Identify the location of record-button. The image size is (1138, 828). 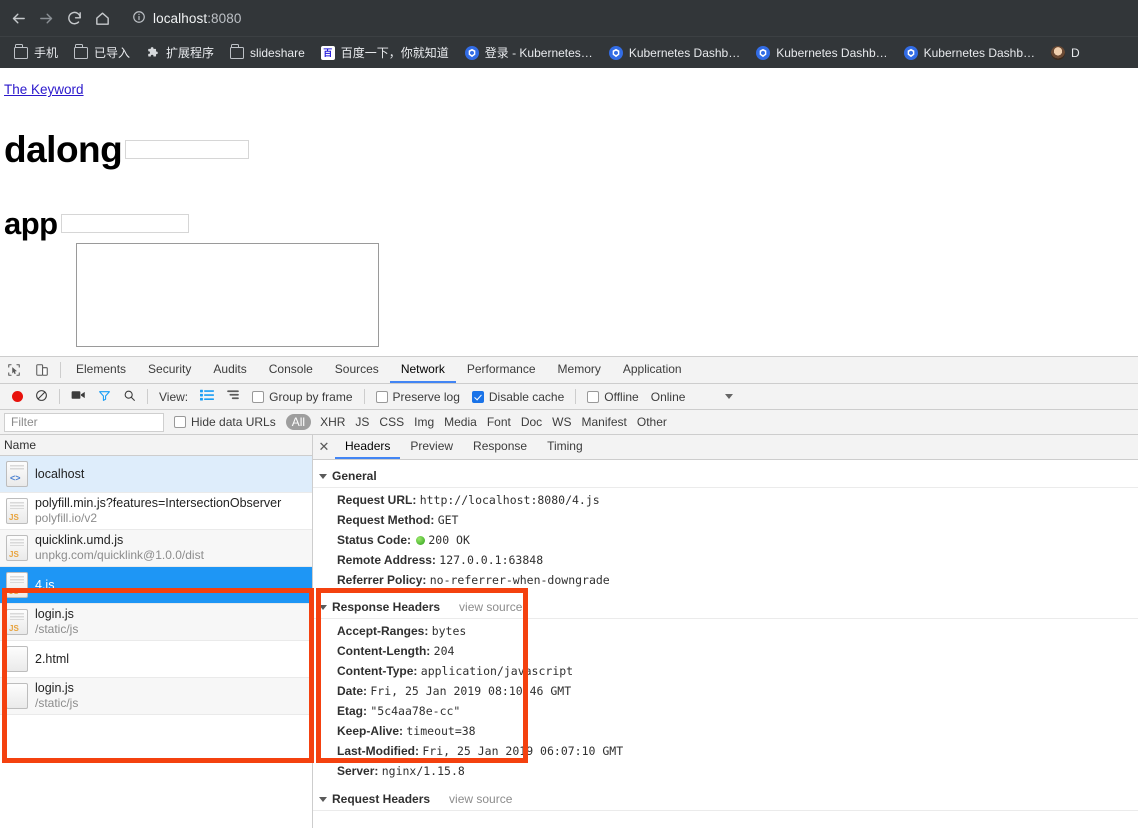
(17, 396).